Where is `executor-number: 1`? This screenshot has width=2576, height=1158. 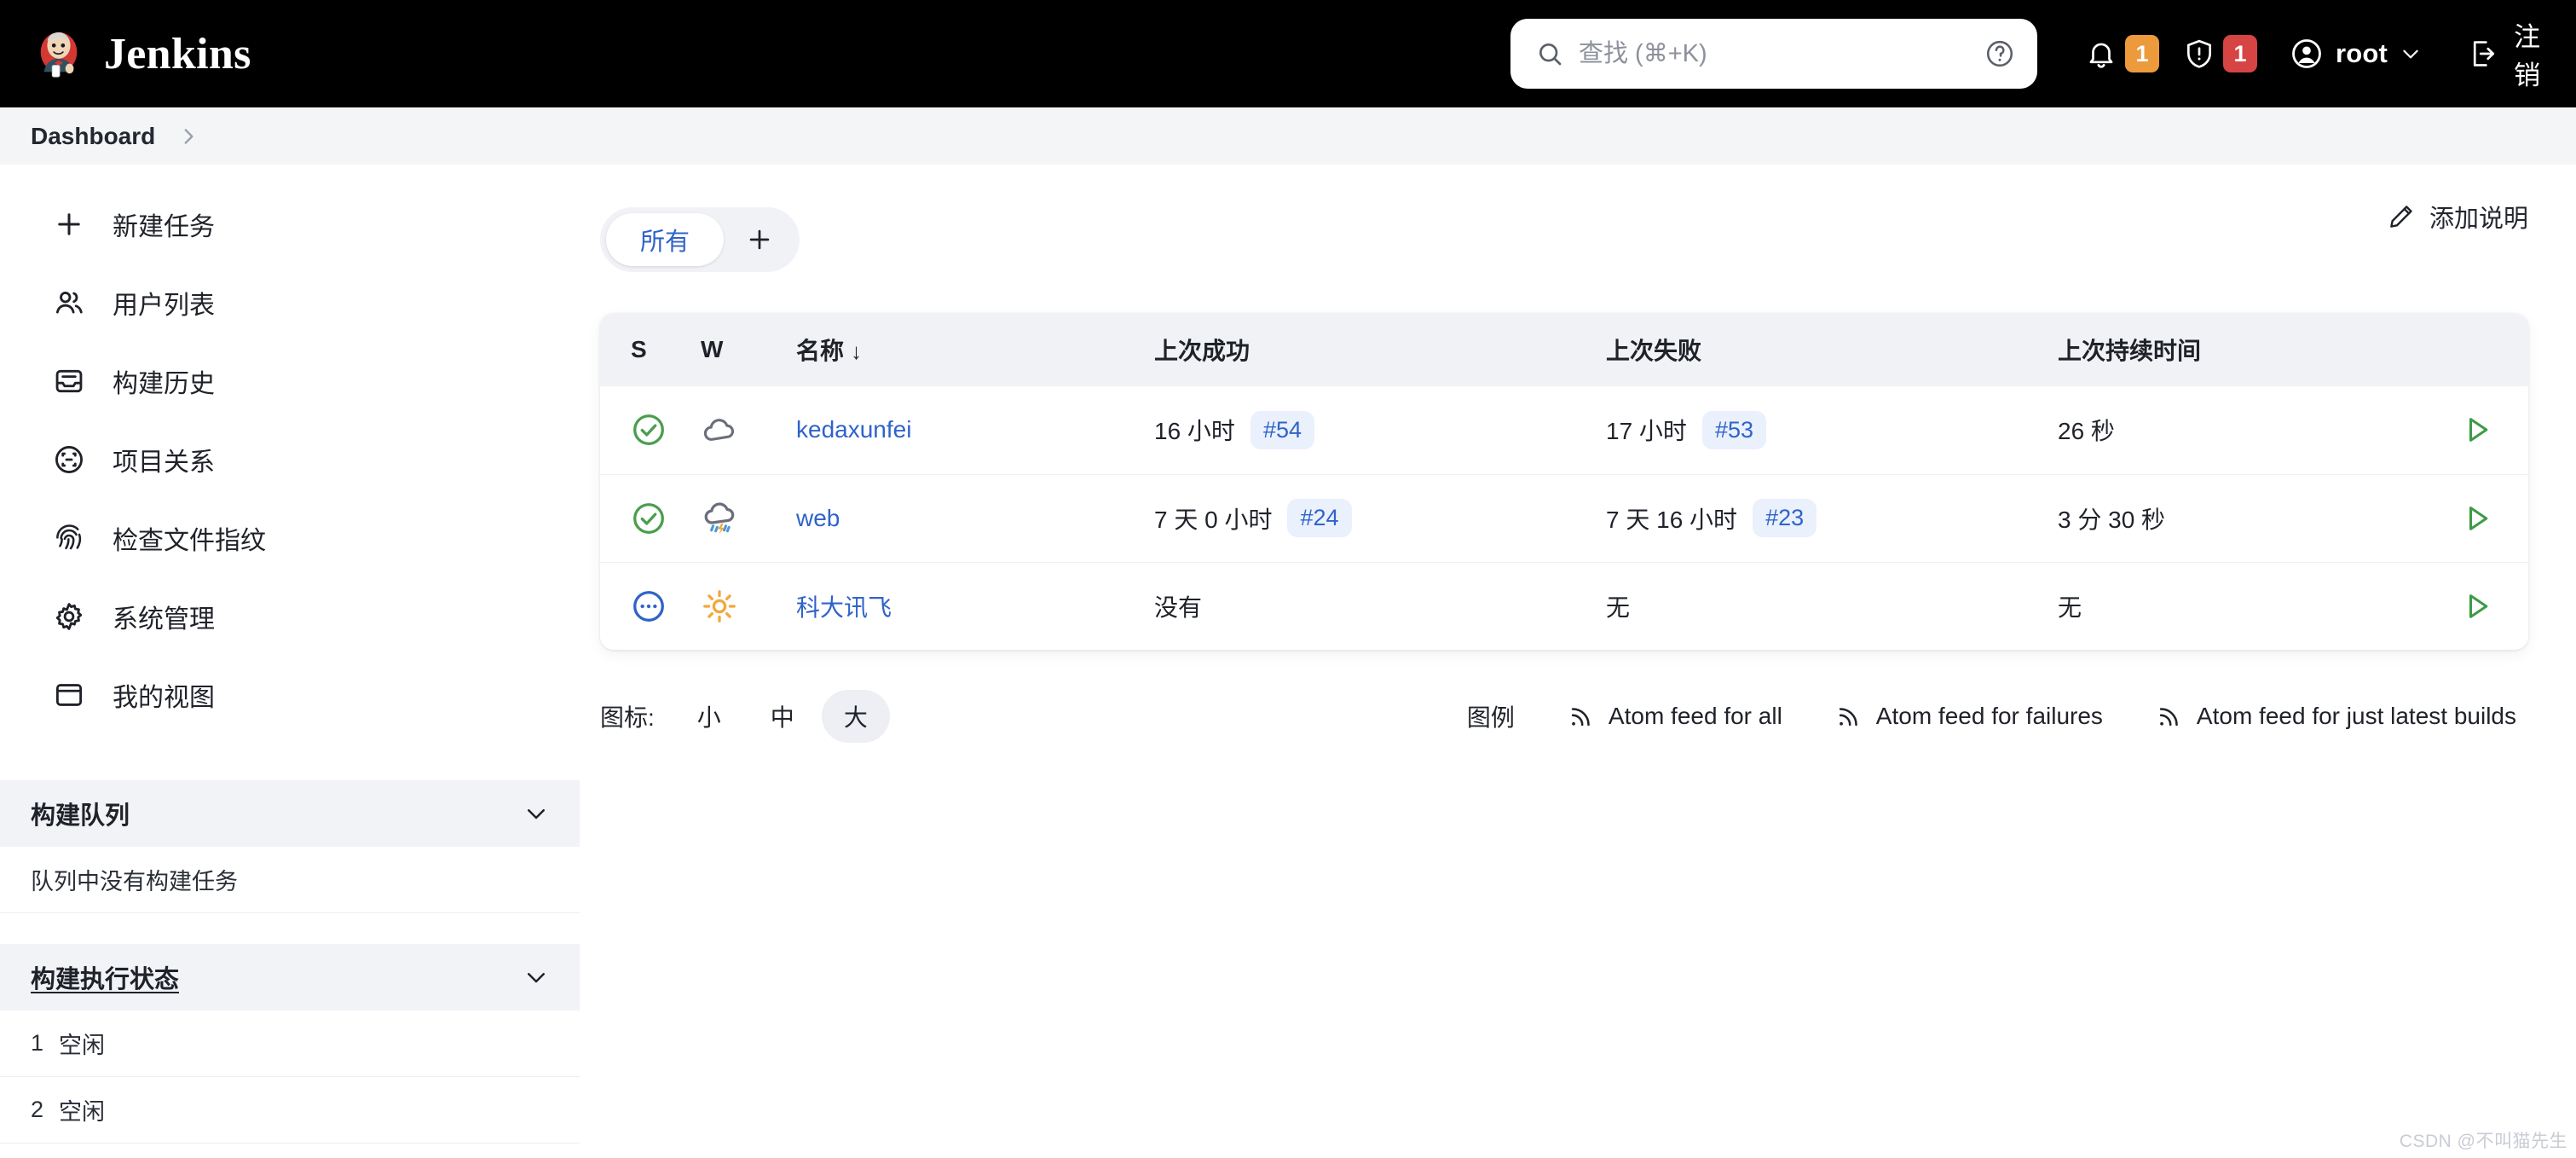
executor-number: 1 is located at coordinates (37, 1043).